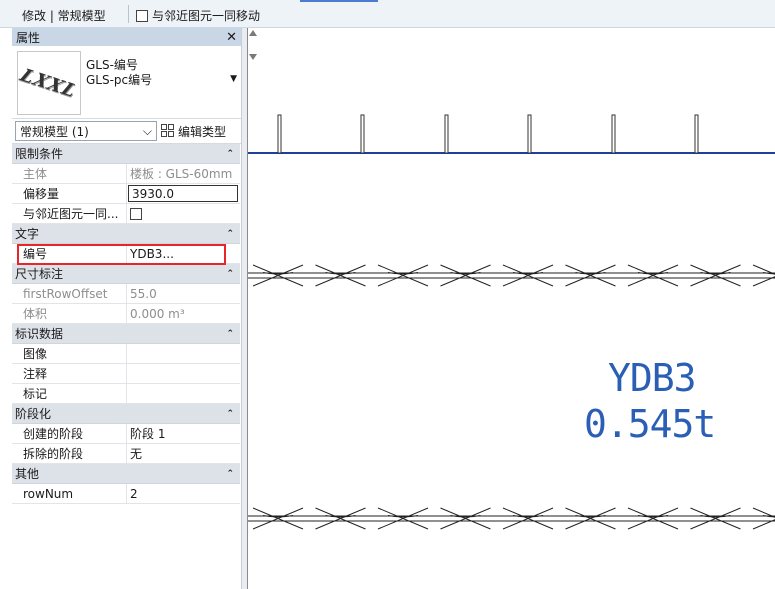  I want to click on type-thumbnail: LXXL, so click(49, 83).